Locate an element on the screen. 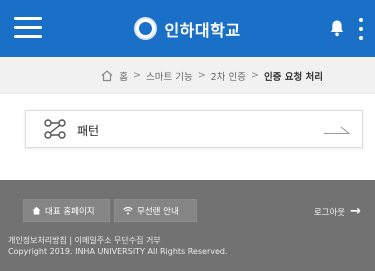 The image size is (375, 271). breadcrumb: 홈 > 스마트 기능 > 2차 인증 > 인증 요청 처리 is located at coordinates (187, 75).